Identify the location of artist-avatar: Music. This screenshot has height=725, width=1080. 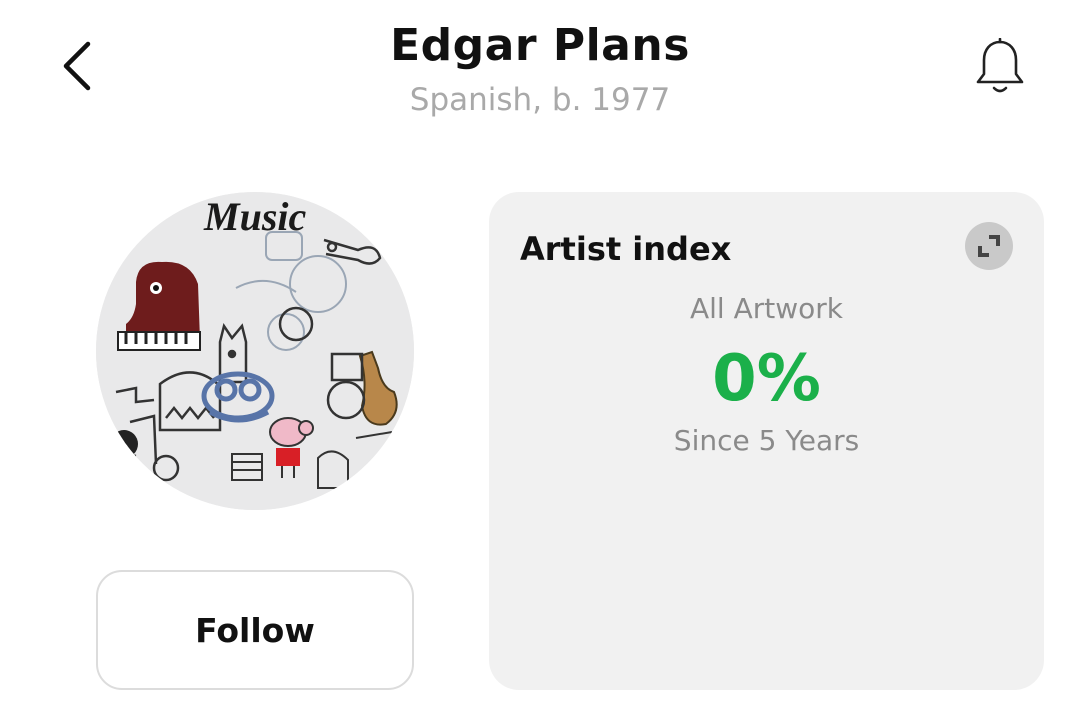
(255, 351).